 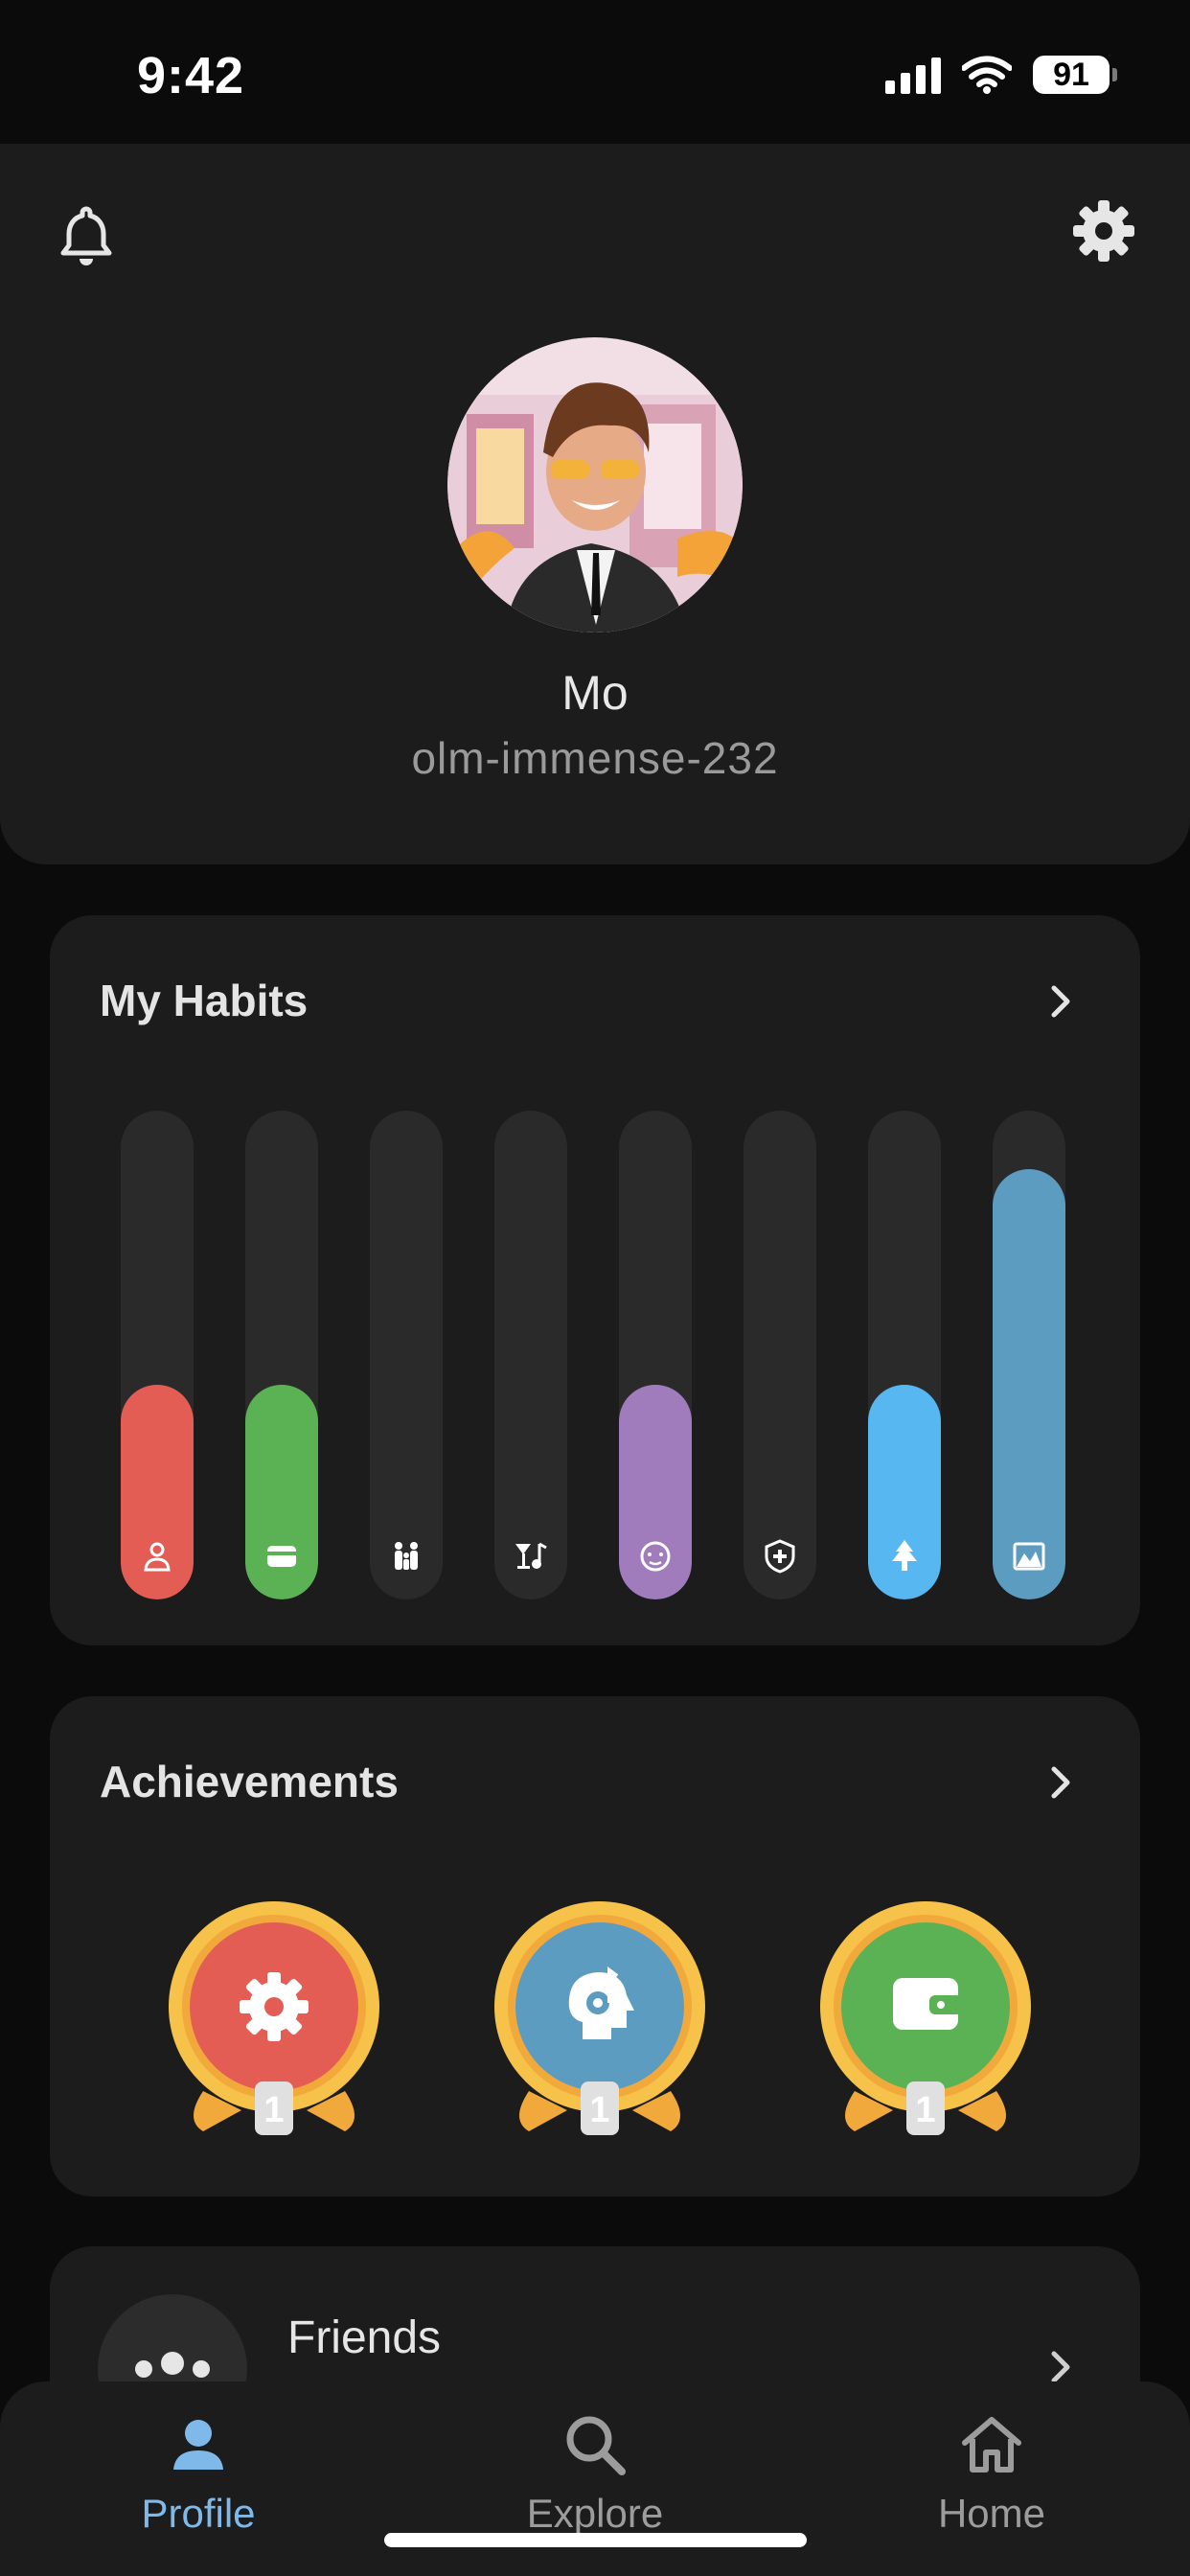 I want to click on cocktail-music-icon, so click(x=531, y=1555).